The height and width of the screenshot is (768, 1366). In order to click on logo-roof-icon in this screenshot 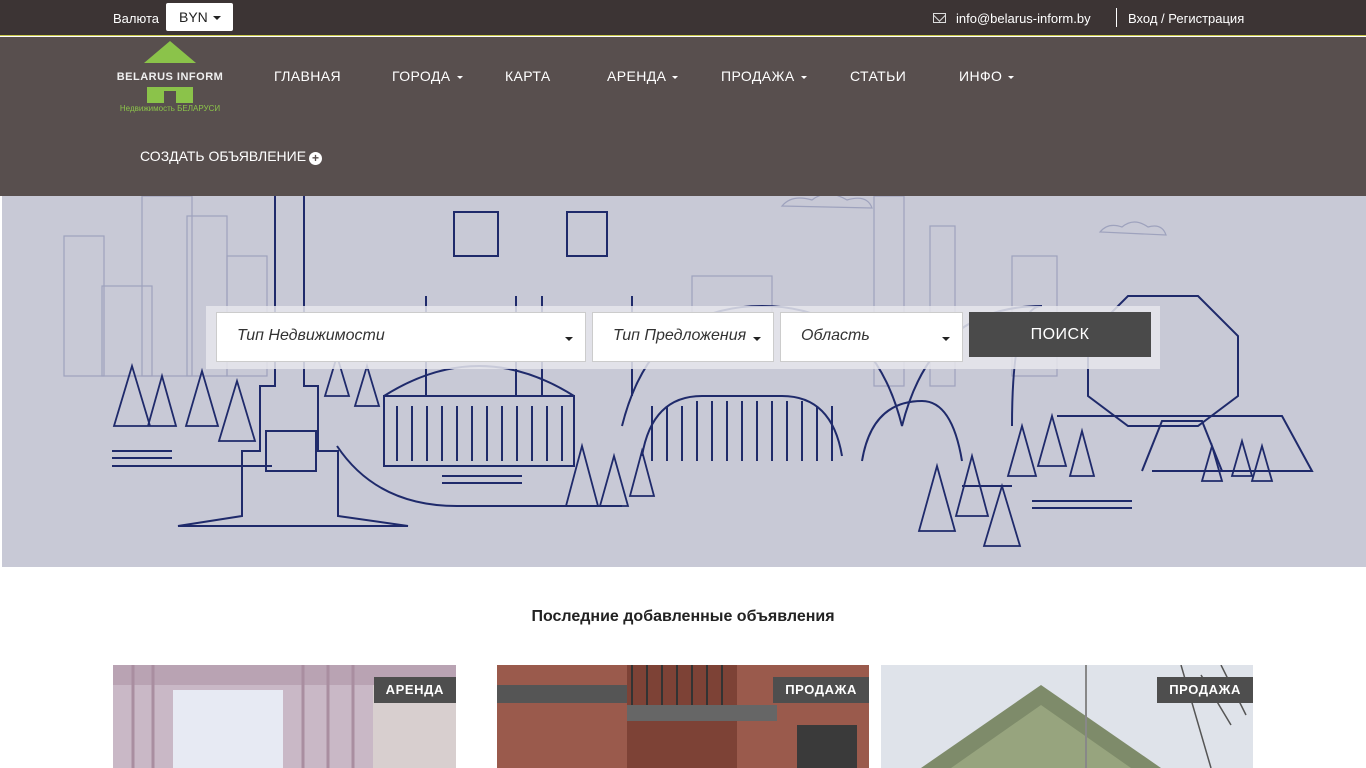, I will do `click(170, 52)`.